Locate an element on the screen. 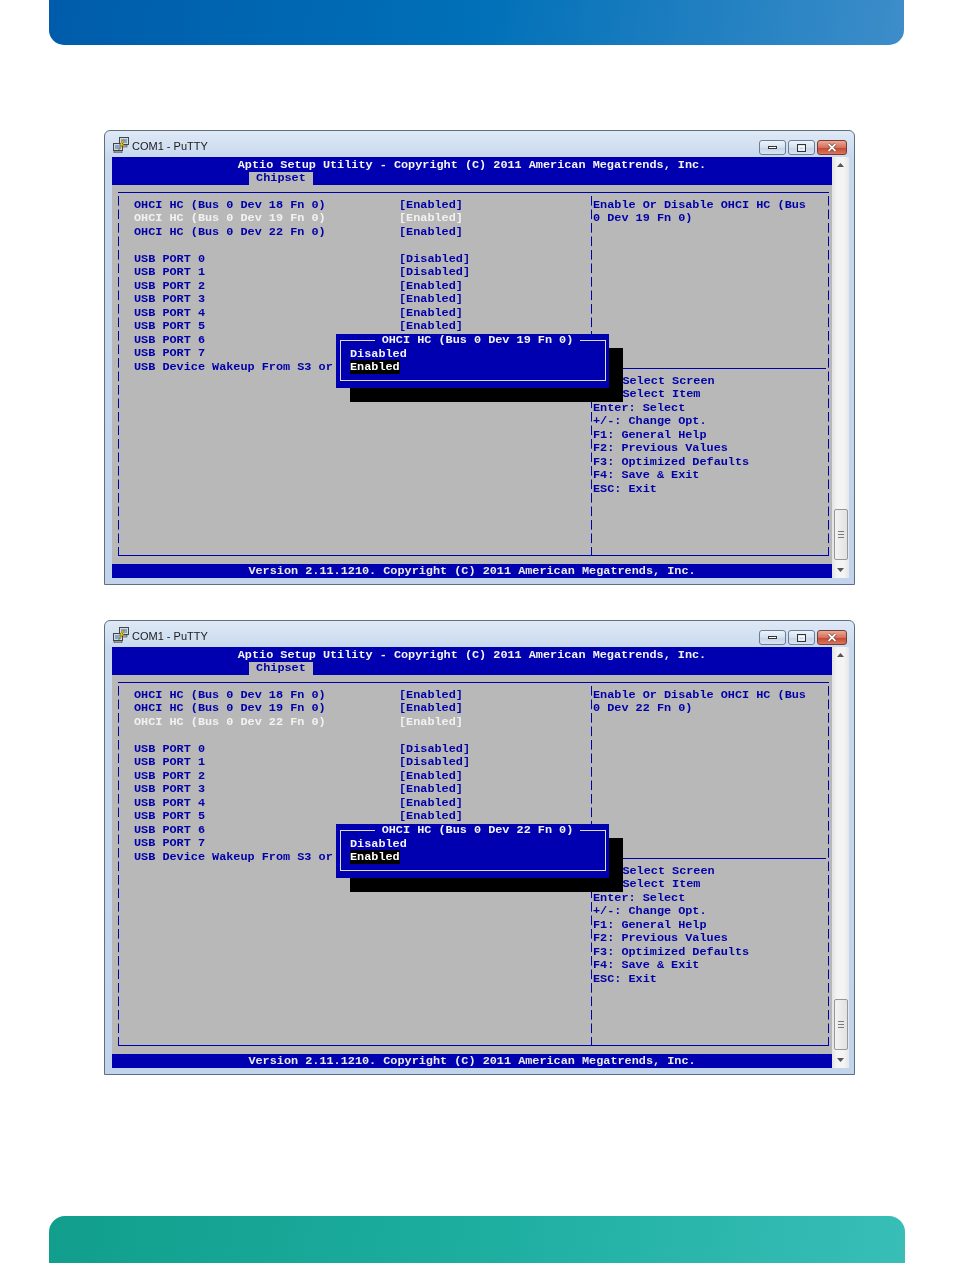 This screenshot has height=1273, width=955. help-text: Enable Or Disable OHCI HC (Bus 0 Dev 22 Fn 0) is located at coordinates (700, 702).